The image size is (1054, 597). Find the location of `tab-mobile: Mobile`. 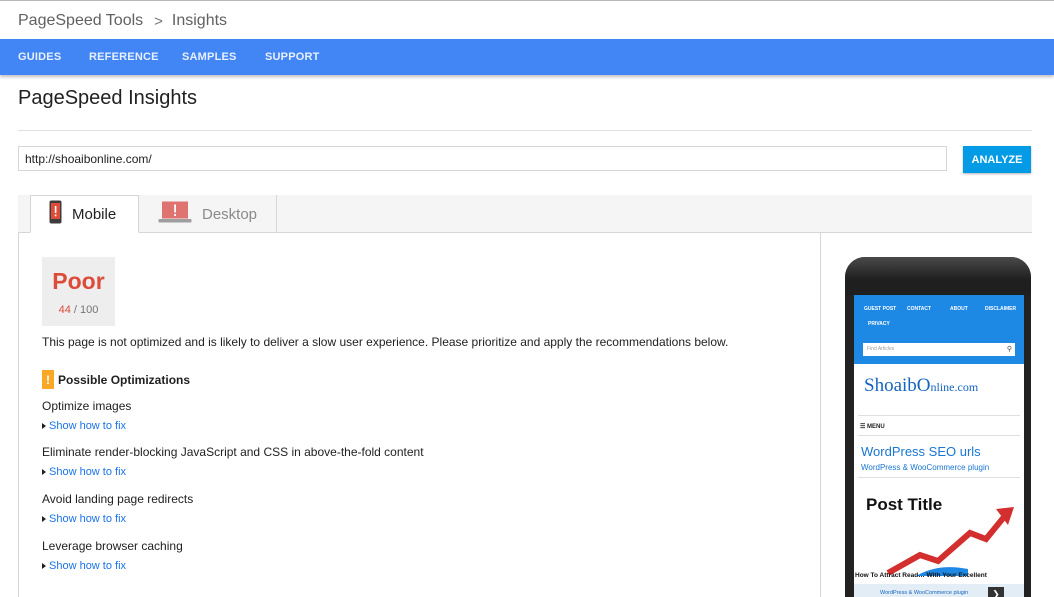

tab-mobile: Mobile is located at coordinates (84, 214).